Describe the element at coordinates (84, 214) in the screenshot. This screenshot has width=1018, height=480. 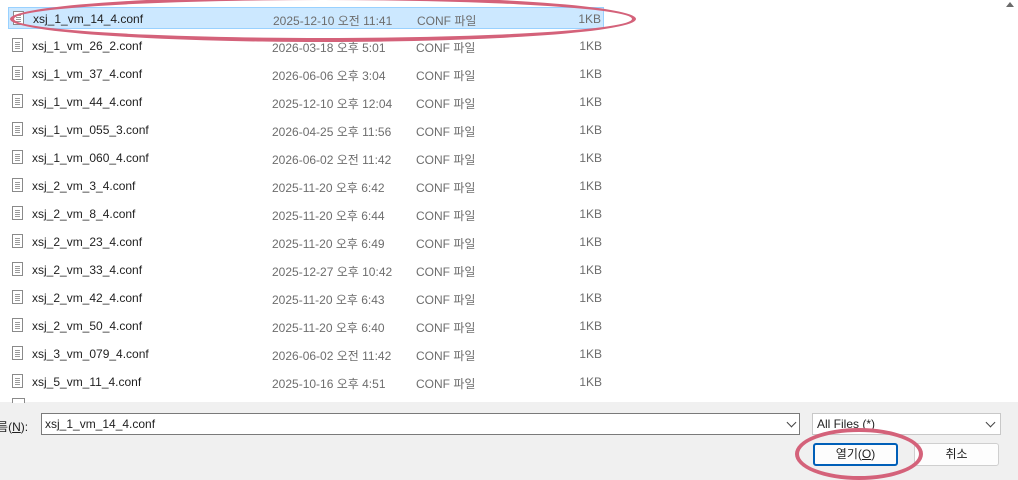
I see `file-name: xsj_2_vm_8_4.conf` at that location.